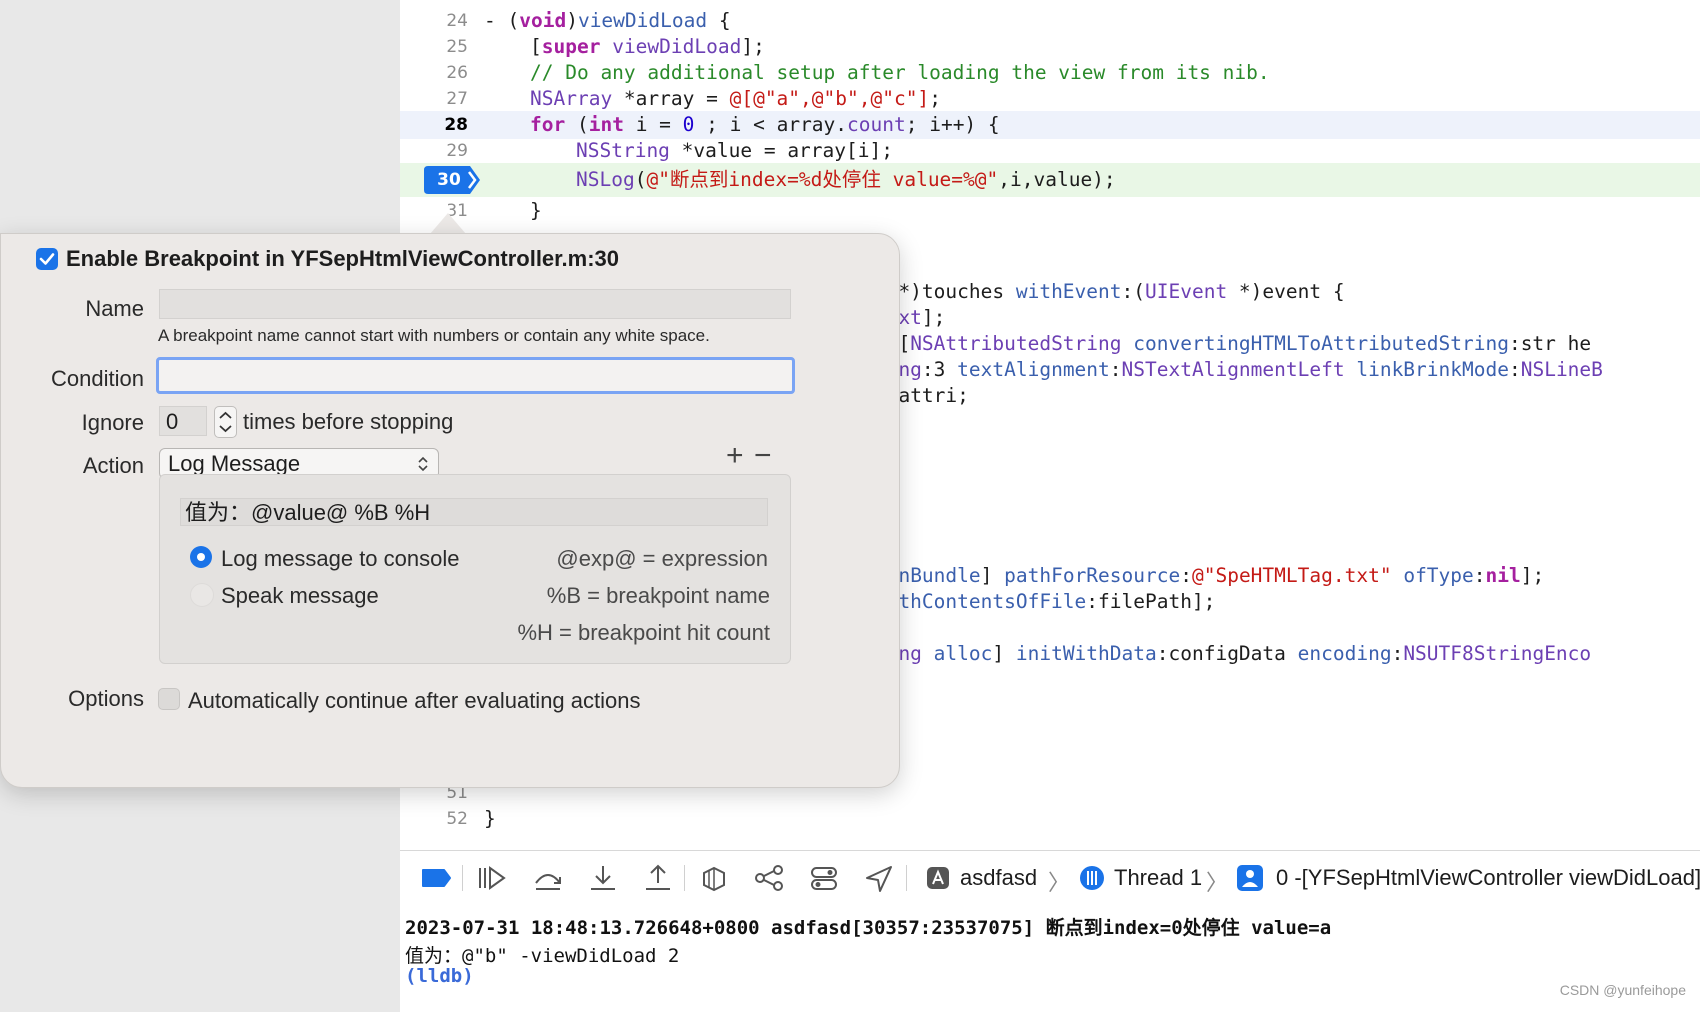 Image resolution: width=1700 pixels, height=1012 pixels. What do you see at coordinates (492, 878) in the screenshot?
I see `continue-icon` at bounding box center [492, 878].